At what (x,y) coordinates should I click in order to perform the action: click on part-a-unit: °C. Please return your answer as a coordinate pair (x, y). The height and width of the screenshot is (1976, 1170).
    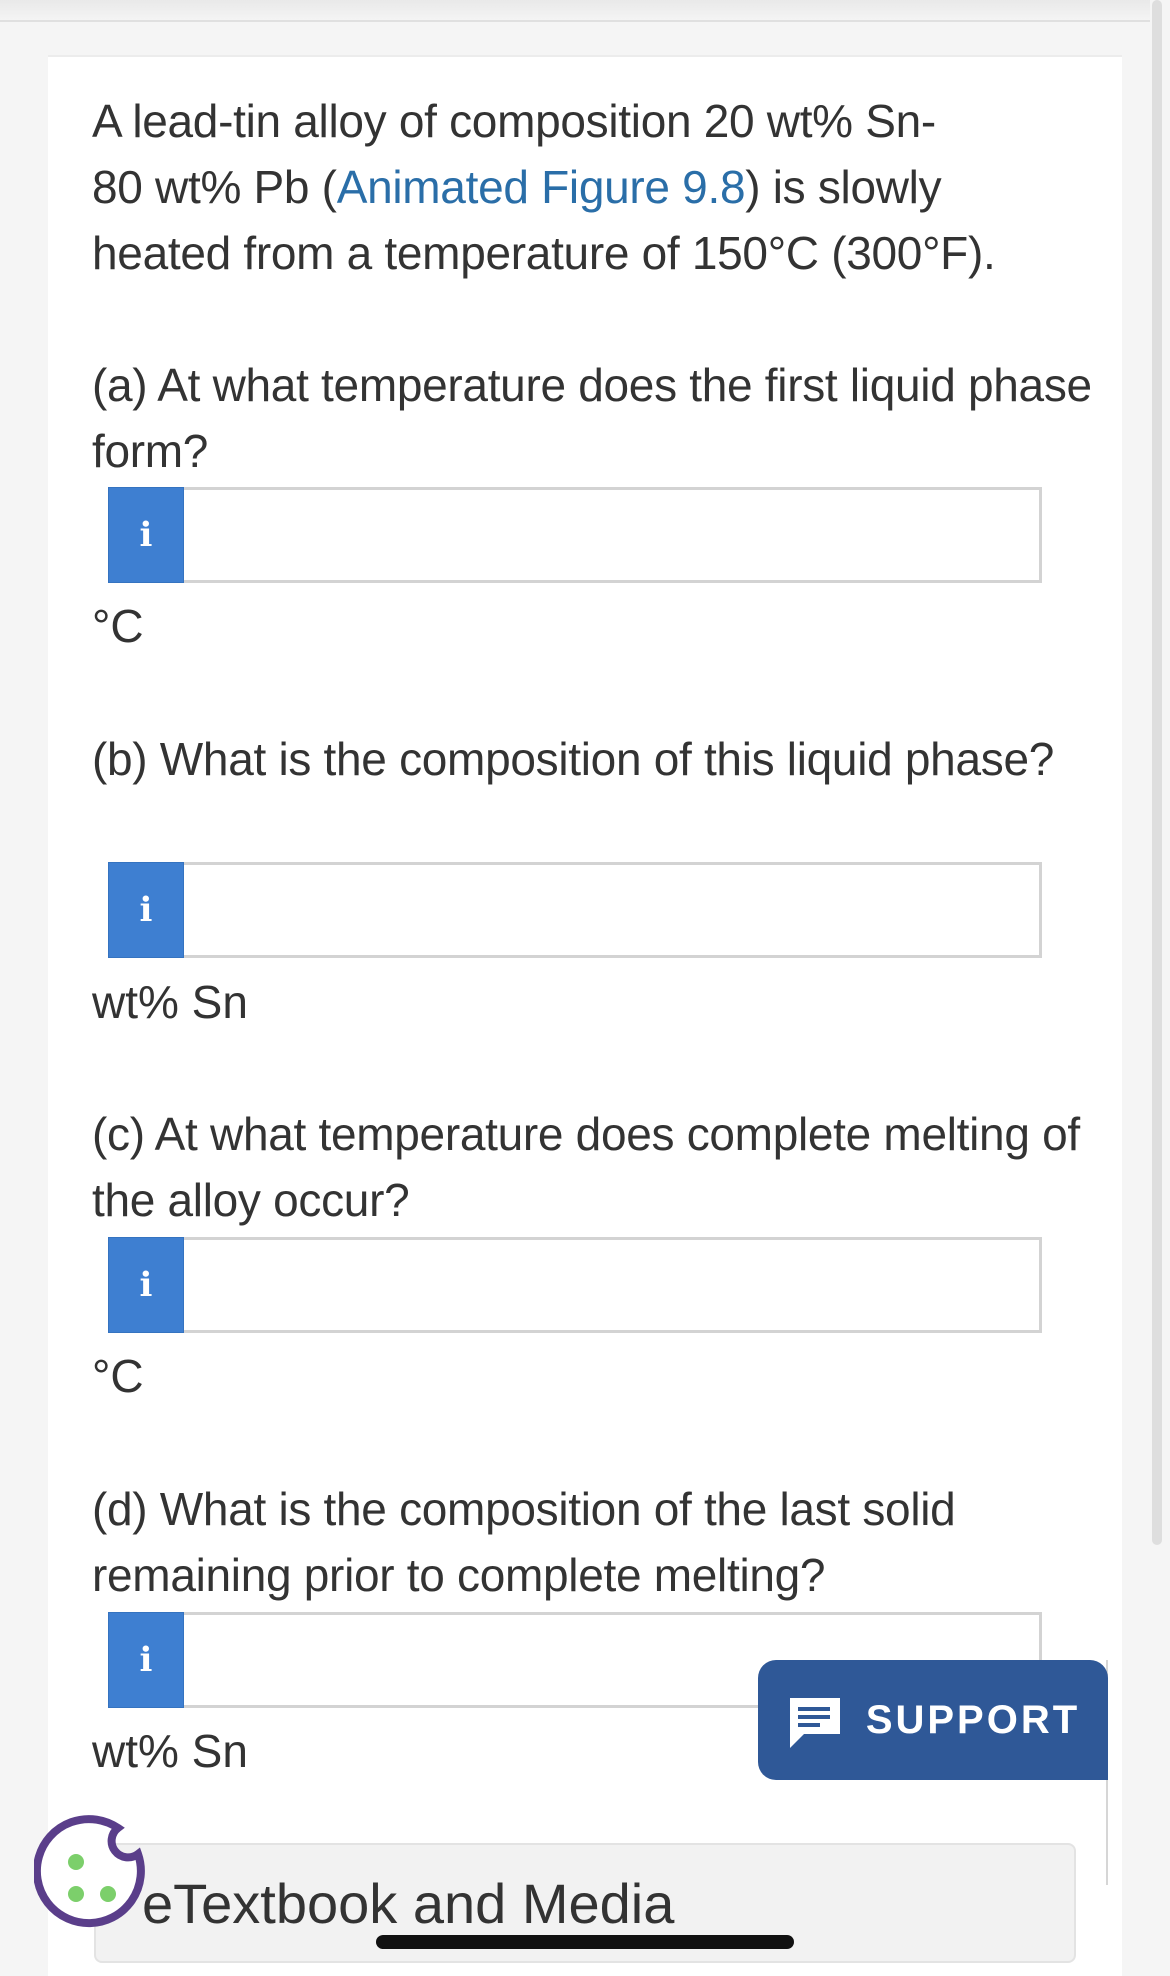
    Looking at the image, I should click on (118, 626).